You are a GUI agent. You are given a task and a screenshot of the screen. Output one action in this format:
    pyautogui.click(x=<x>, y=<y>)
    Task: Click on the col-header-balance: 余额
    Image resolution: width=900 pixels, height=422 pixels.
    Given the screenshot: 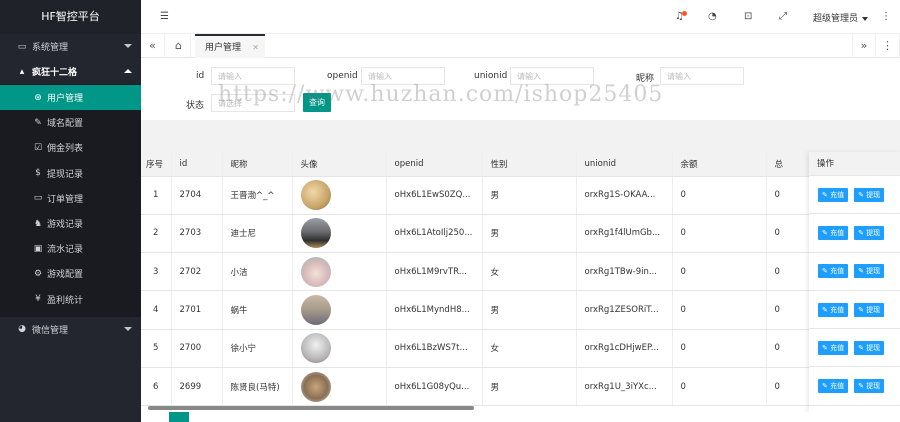 What is the action you would take?
    pyautogui.click(x=719, y=164)
    